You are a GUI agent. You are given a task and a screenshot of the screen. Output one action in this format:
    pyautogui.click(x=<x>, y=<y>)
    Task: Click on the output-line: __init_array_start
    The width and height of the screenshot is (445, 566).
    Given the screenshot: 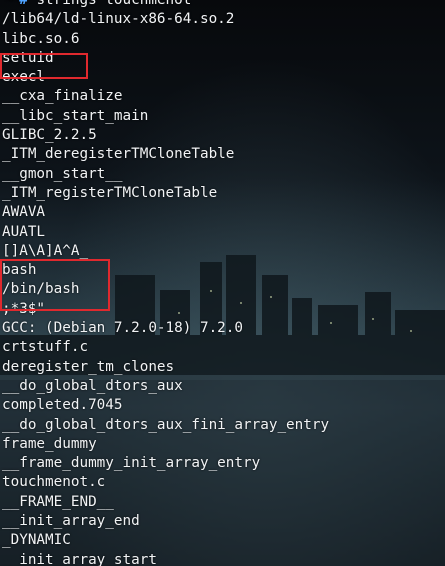 What is the action you would take?
    pyautogui.click(x=79, y=558)
    